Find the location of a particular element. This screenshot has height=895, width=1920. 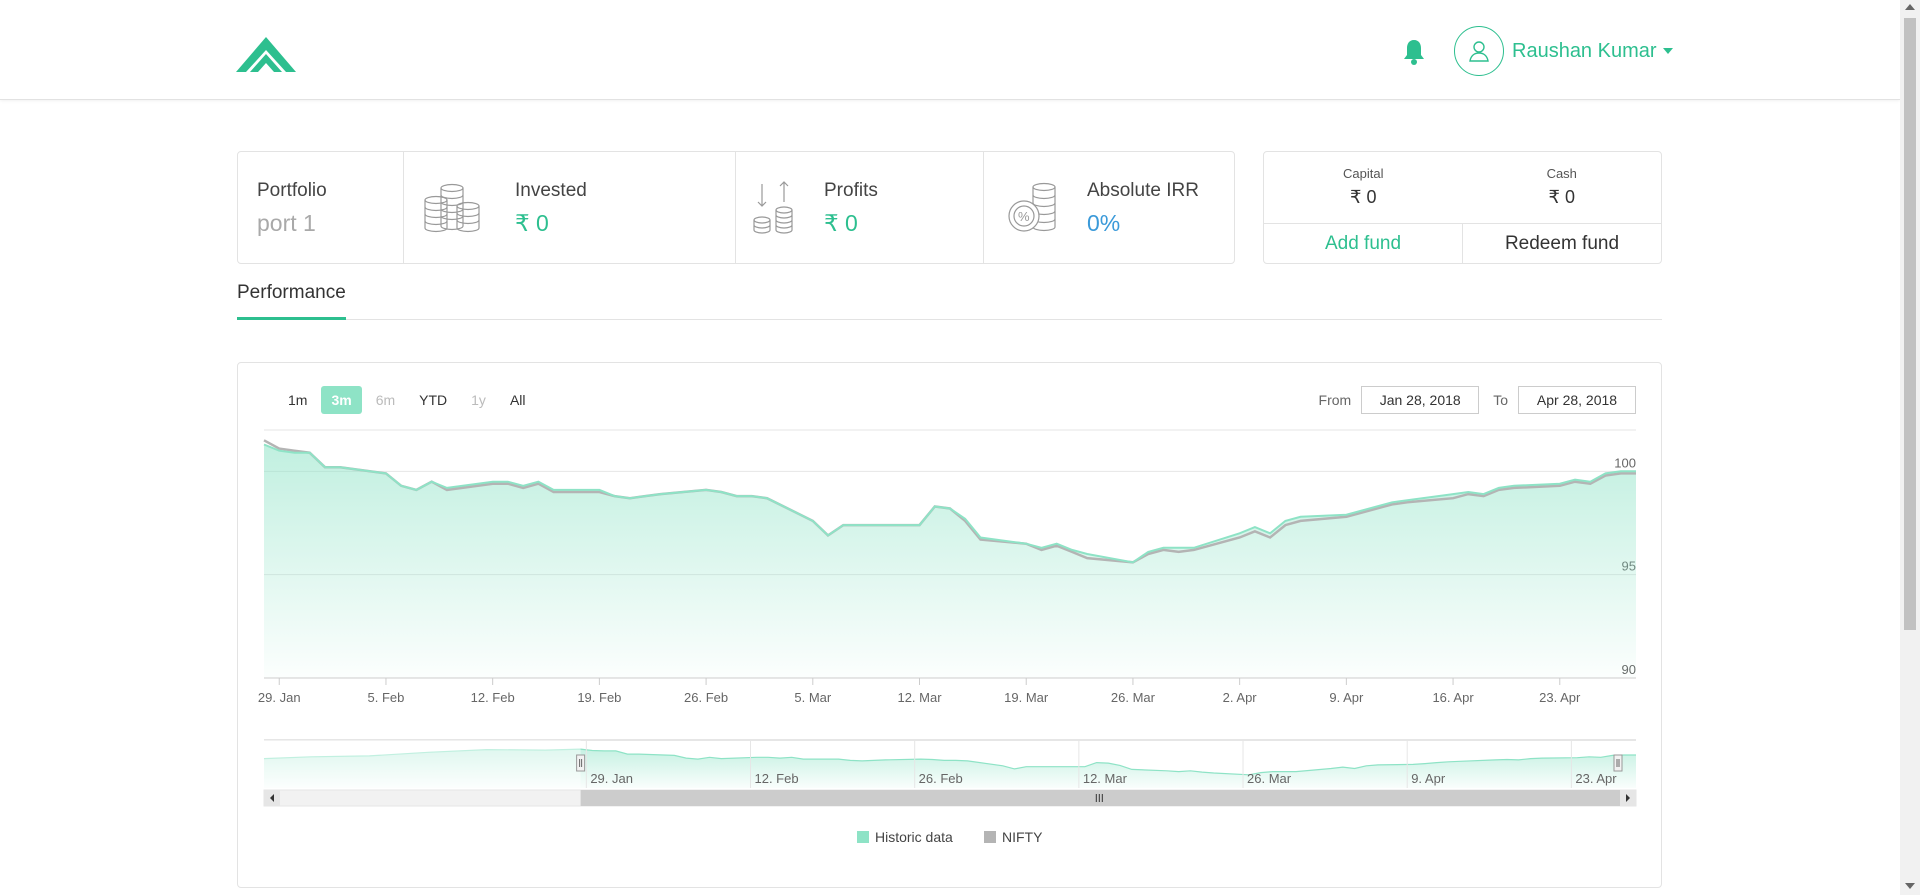

x-tick-label: 19. Feb is located at coordinates (599, 697).